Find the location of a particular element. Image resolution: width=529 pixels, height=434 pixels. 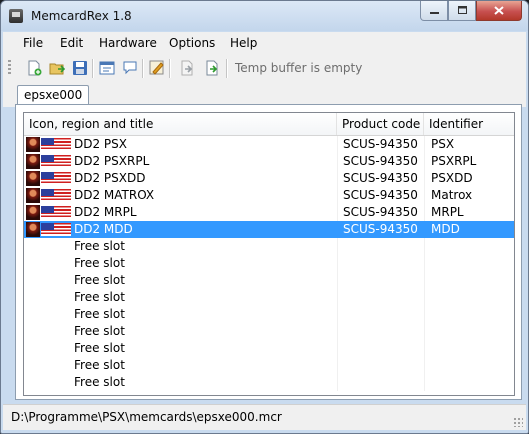

edit-comment-icon is located at coordinates (130, 68).